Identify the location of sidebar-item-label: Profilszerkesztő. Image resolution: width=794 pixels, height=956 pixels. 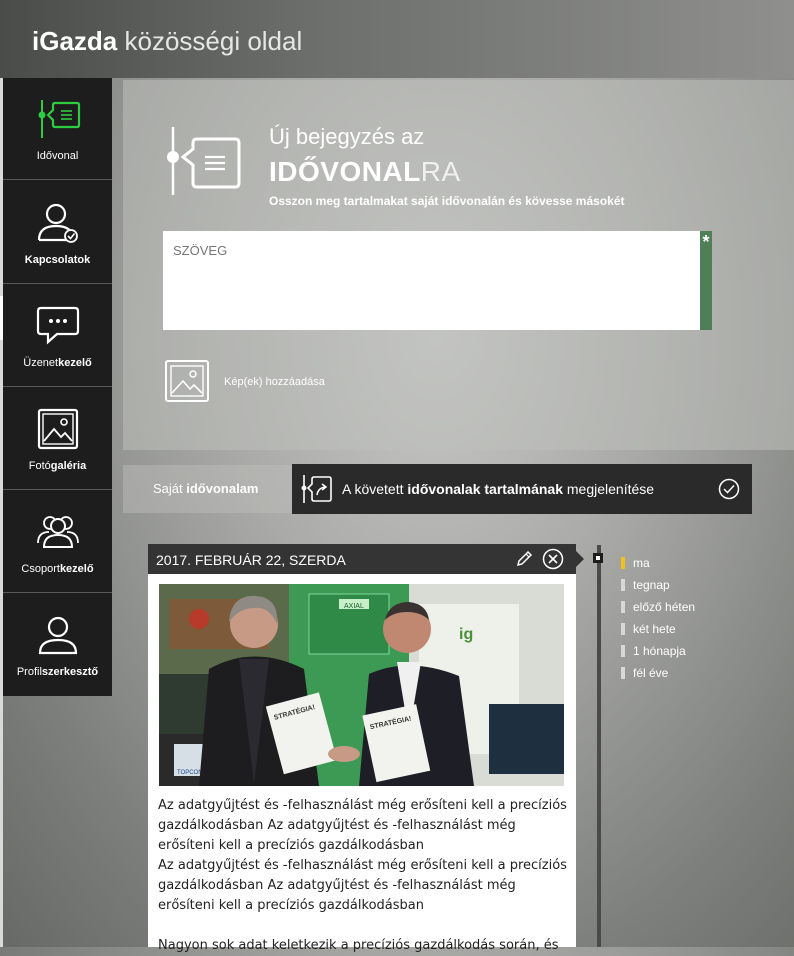
(57, 672).